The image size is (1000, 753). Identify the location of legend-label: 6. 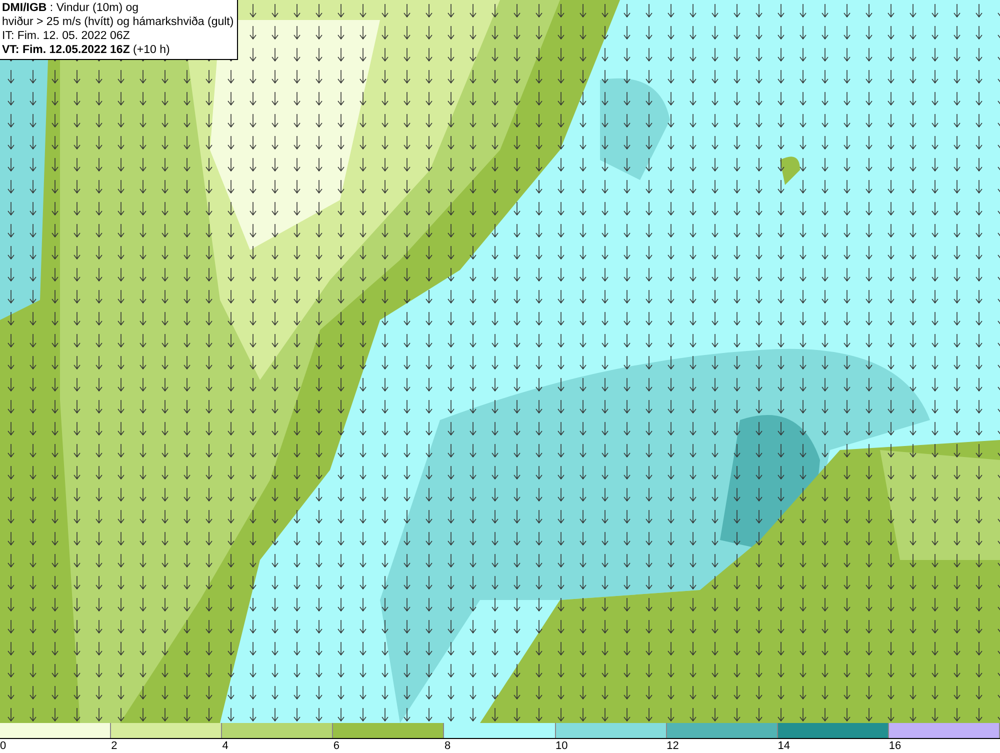
(336, 746).